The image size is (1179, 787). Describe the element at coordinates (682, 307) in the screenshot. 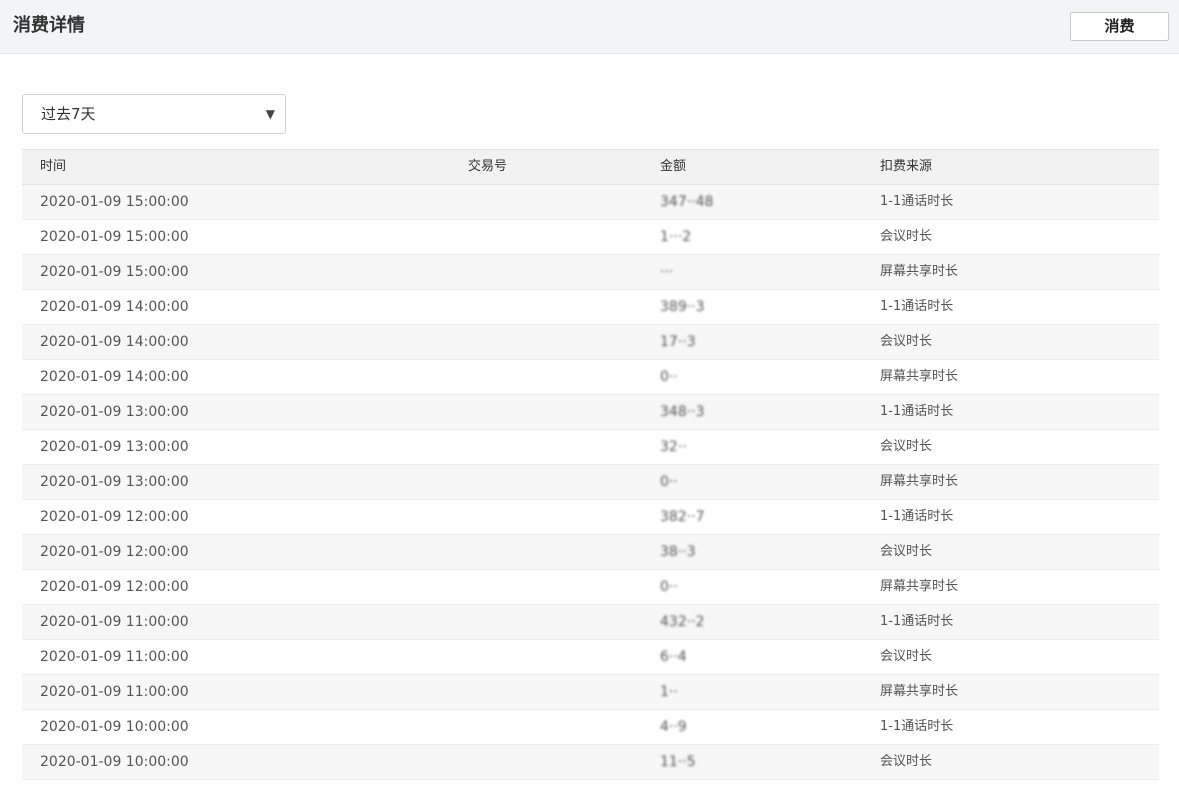

I see `cell-amount: 389··3` at that location.